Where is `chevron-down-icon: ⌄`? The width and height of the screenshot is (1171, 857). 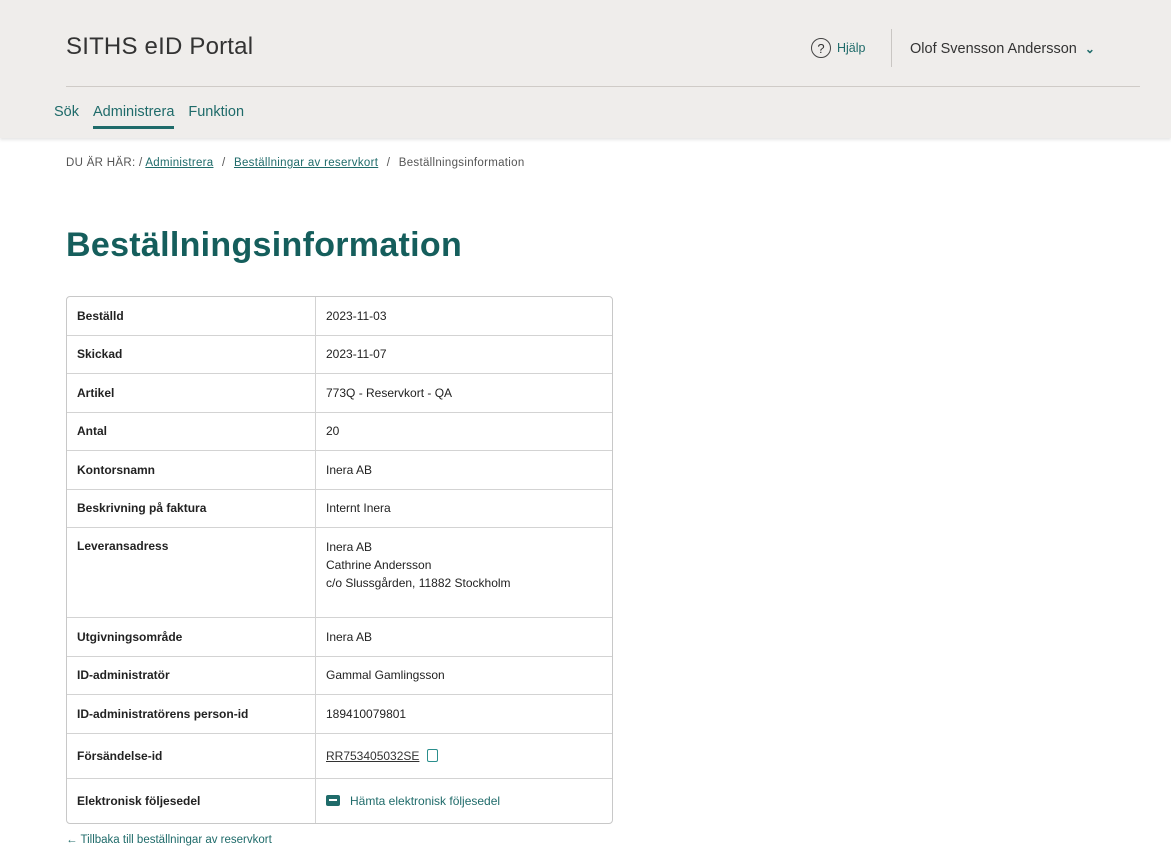
chevron-down-icon: ⌄ is located at coordinates (1089, 49).